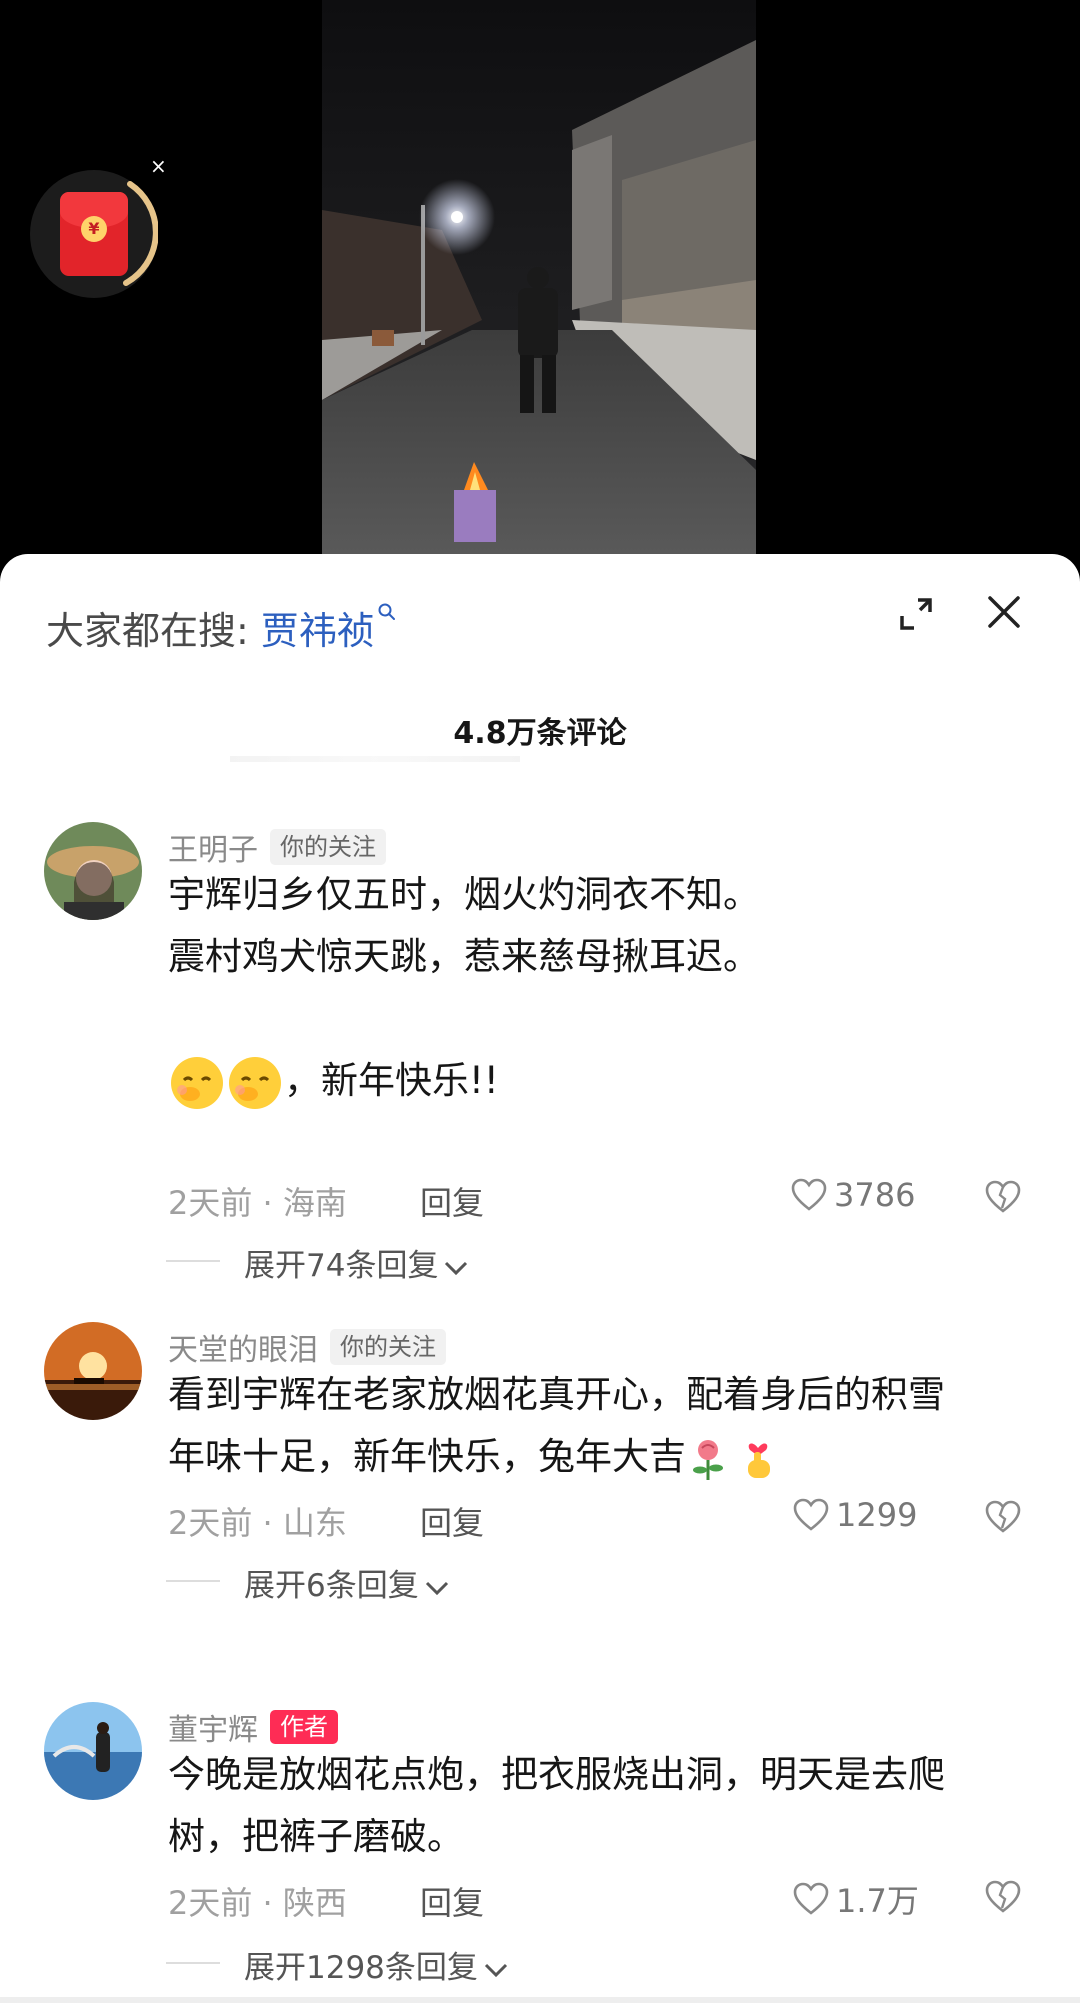  What do you see at coordinates (257, 1523) in the screenshot?
I see `comment-time-location: 2天前 · 山东` at bounding box center [257, 1523].